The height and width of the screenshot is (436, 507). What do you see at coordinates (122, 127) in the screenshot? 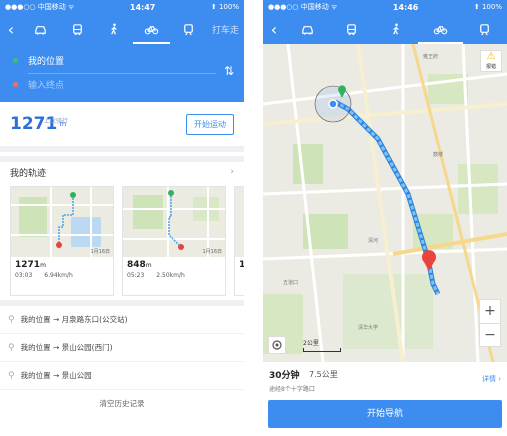
I see `last-ride-summary: 1271 m 上次骑行 开始运动` at bounding box center [122, 127].